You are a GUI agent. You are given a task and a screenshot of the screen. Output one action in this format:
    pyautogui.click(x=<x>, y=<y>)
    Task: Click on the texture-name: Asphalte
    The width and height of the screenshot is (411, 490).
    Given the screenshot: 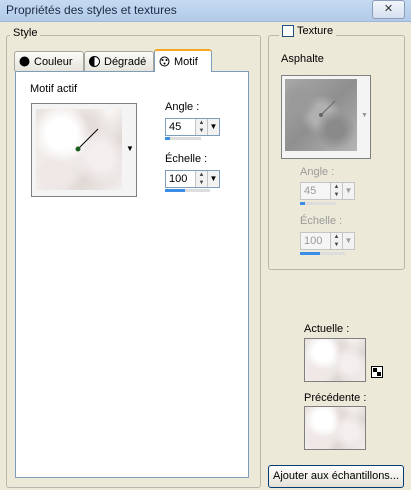 What is the action you would take?
    pyautogui.click(x=302, y=59)
    